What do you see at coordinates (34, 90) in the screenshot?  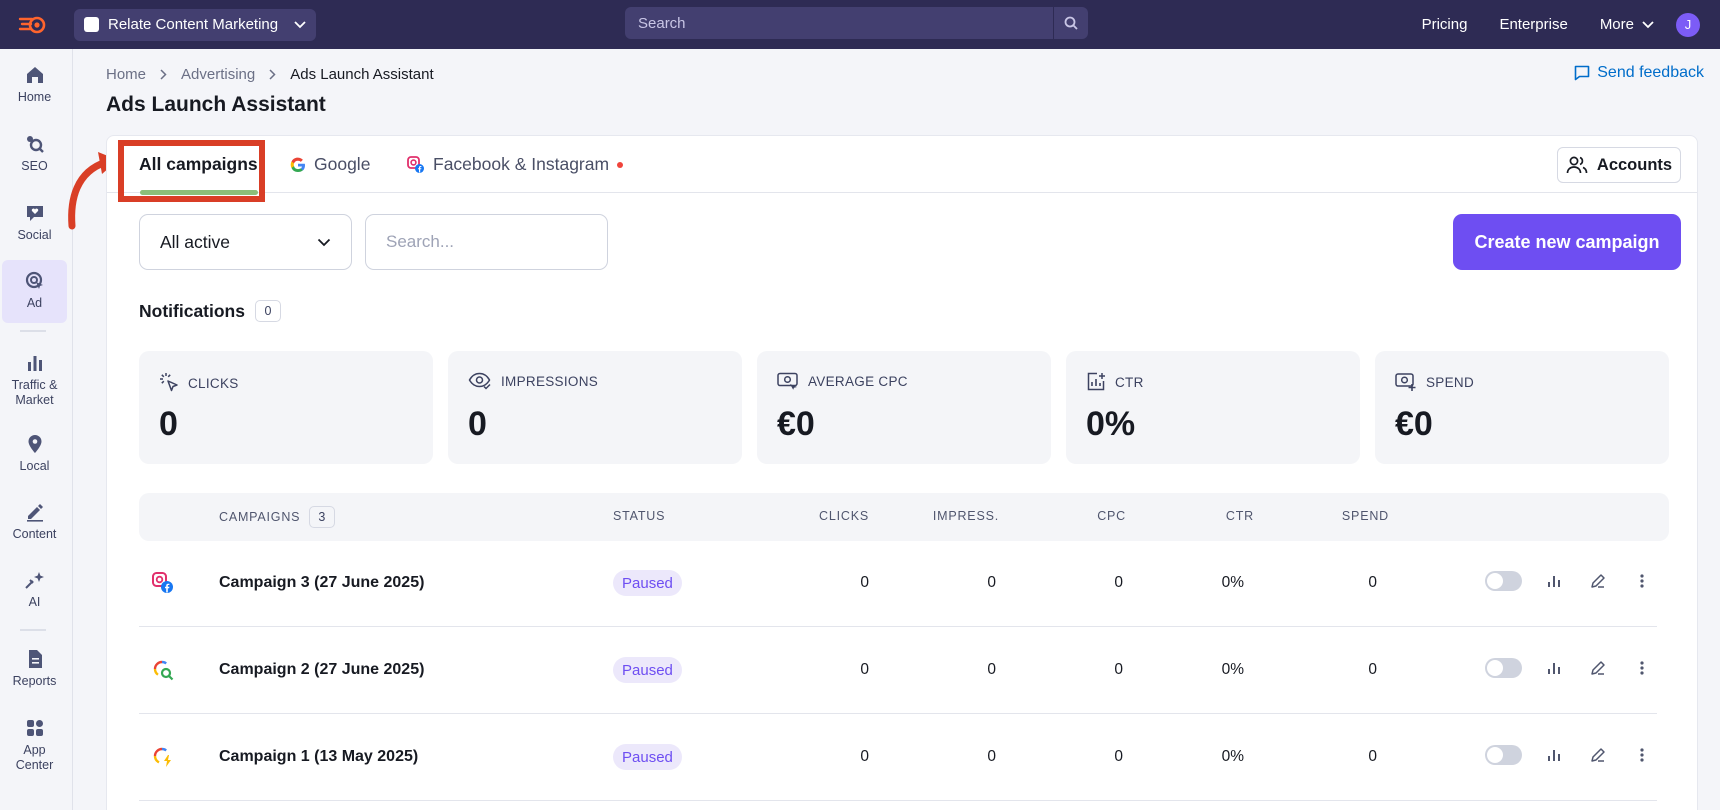 I see `sidebar-item-home: Home` at bounding box center [34, 90].